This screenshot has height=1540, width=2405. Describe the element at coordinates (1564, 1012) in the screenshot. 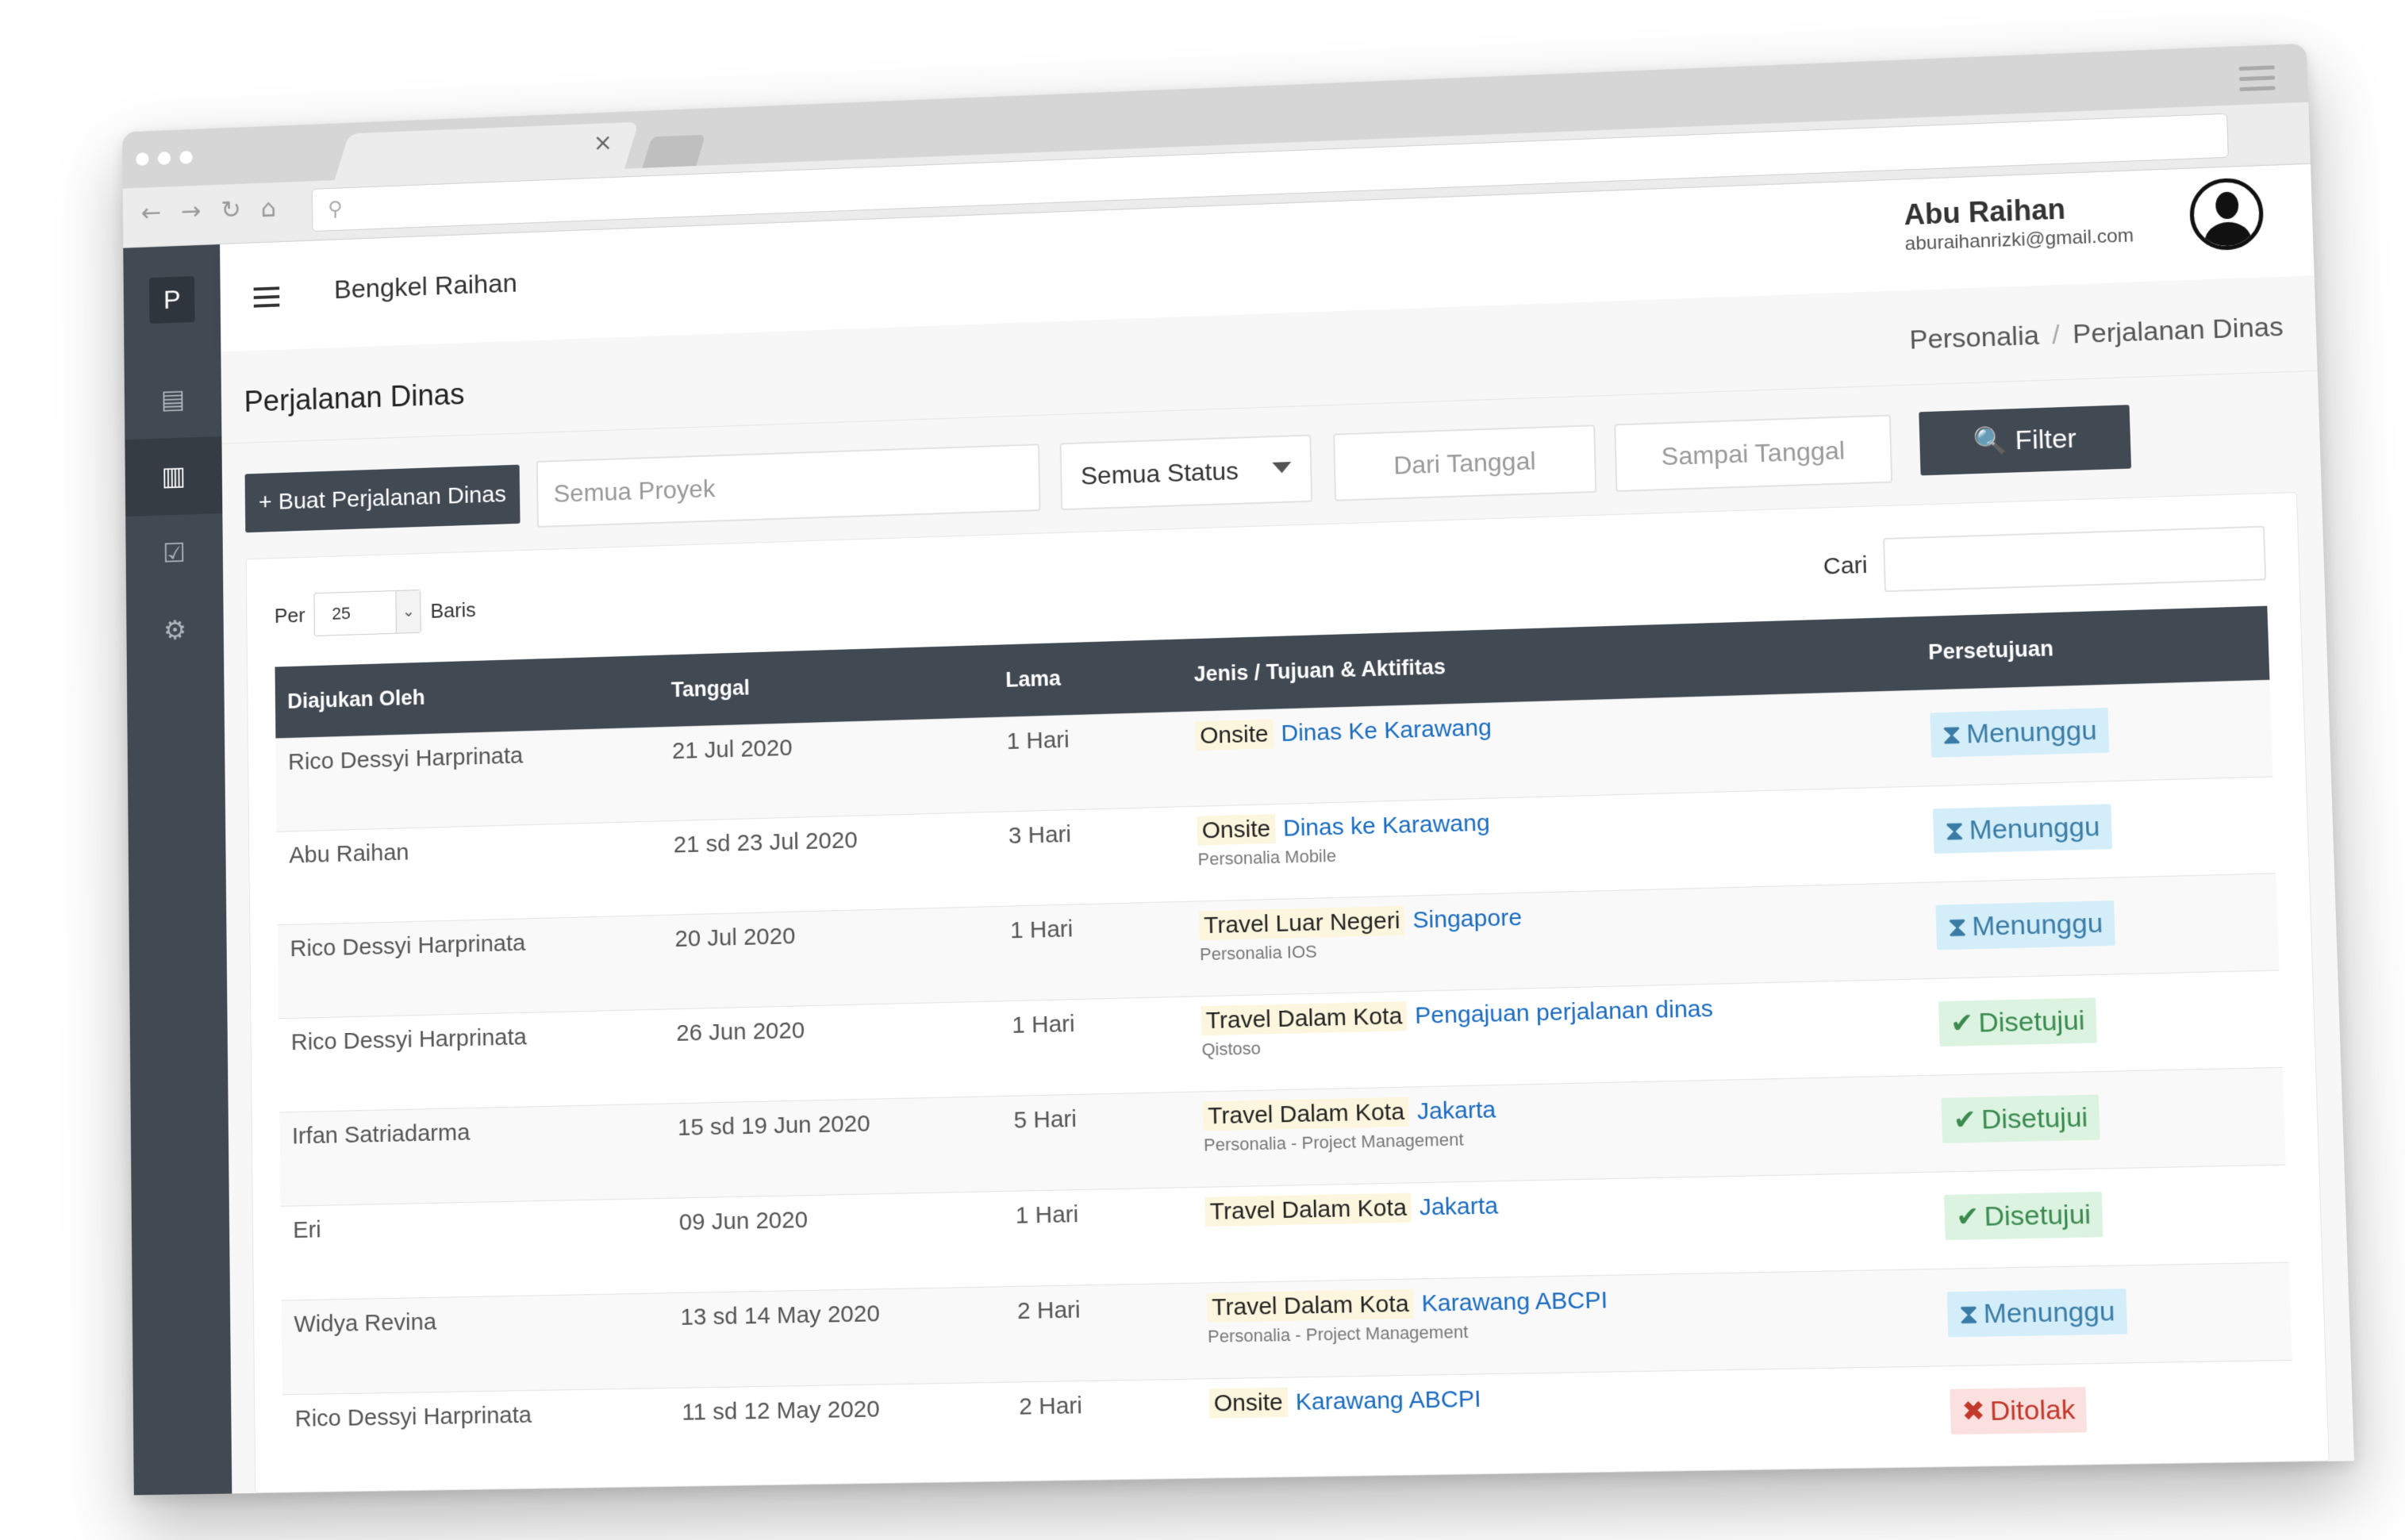

I see `destination-link: Pengajuan perjalanan dinas` at that location.